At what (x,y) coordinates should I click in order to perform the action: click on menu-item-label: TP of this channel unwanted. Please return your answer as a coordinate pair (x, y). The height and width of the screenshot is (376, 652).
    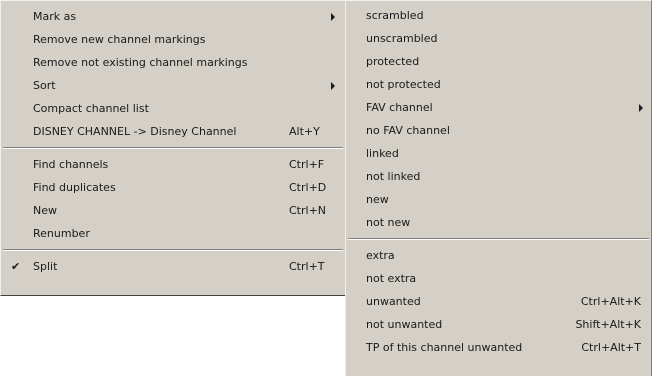
    Looking at the image, I should click on (444, 347).